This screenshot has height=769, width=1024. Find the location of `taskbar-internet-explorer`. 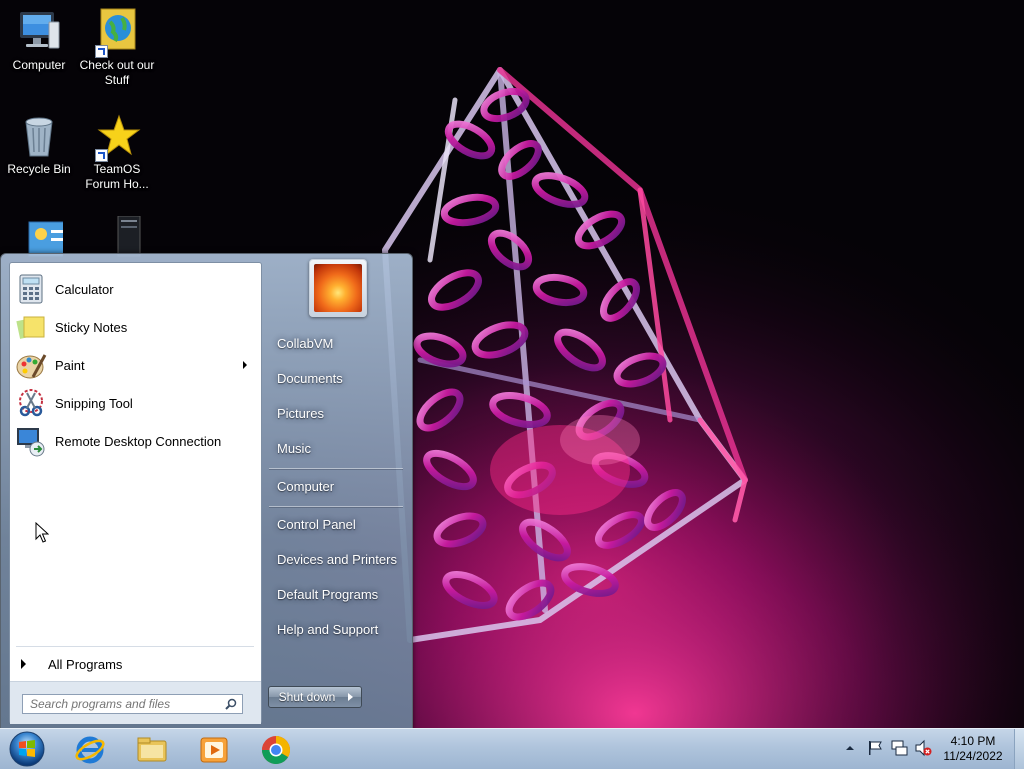

taskbar-internet-explorer is located at coordinates (90, 749).